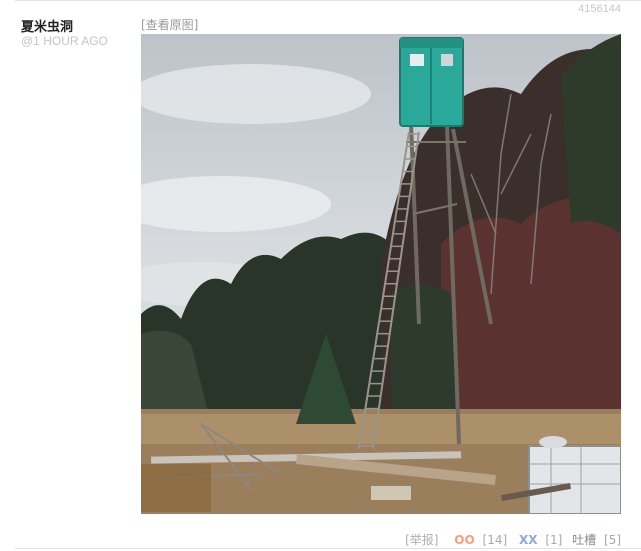  I want to click on xx-count: [1], so click(554, 540).